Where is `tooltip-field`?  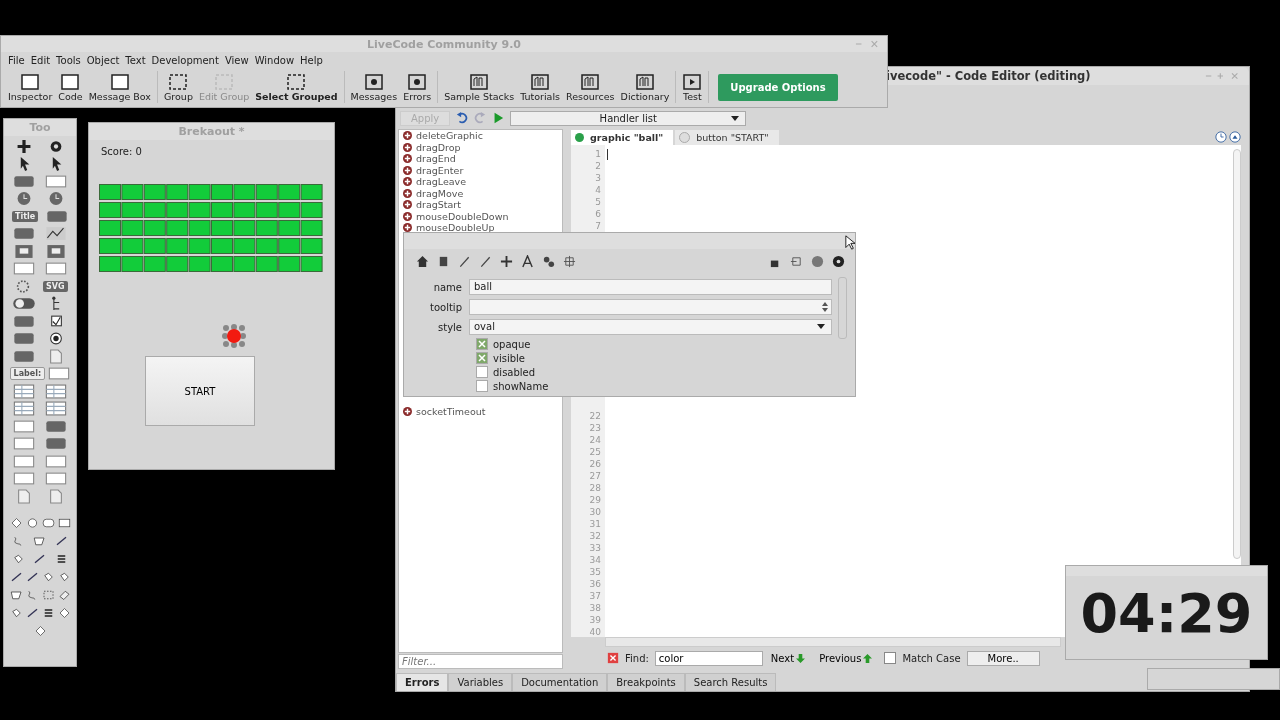 tooltip-field is located at coordinates (650, 307).